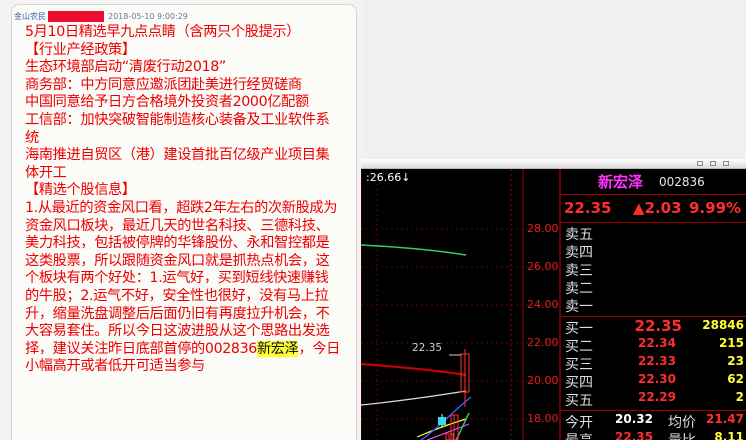 This screenshot has width=746, height=440. I want to click on ask-level-label: 卖一, so click(579, 307).